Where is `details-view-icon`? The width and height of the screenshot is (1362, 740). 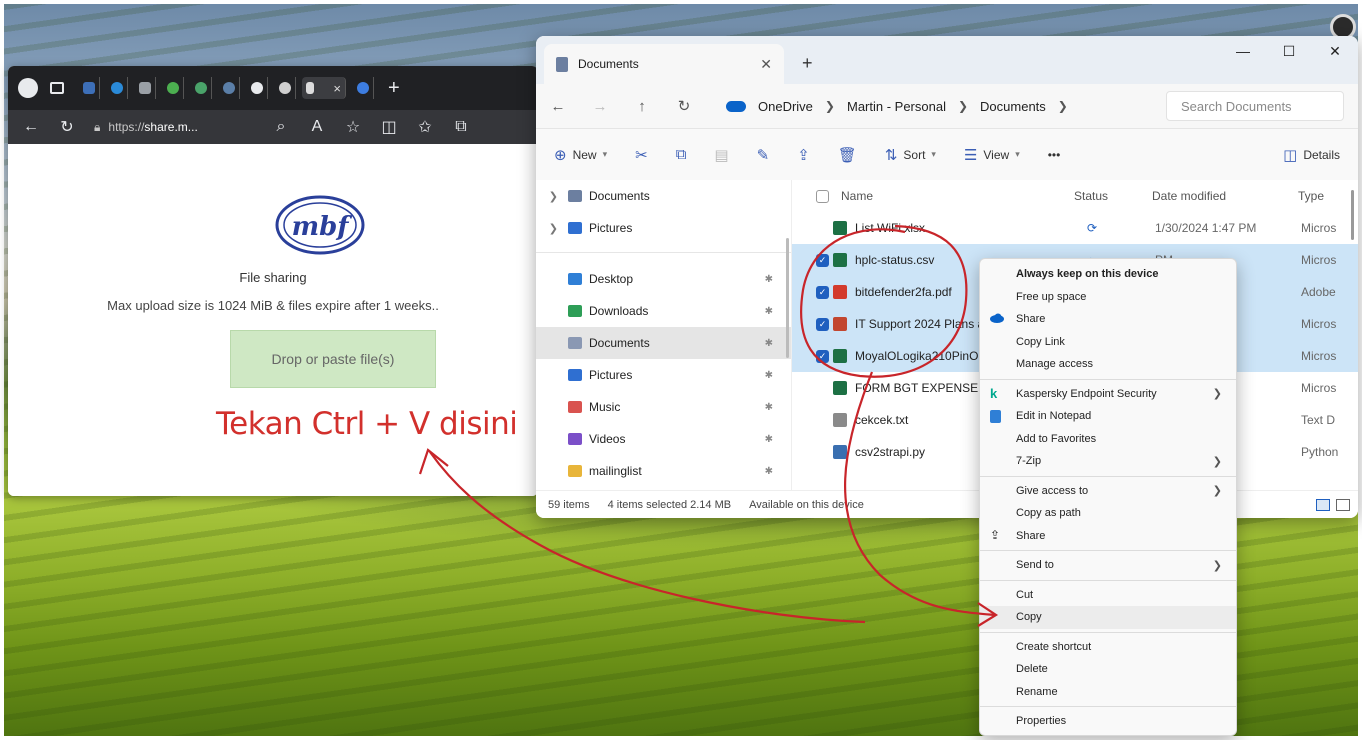 details-view-icon is located at coordinates (1323, 504).